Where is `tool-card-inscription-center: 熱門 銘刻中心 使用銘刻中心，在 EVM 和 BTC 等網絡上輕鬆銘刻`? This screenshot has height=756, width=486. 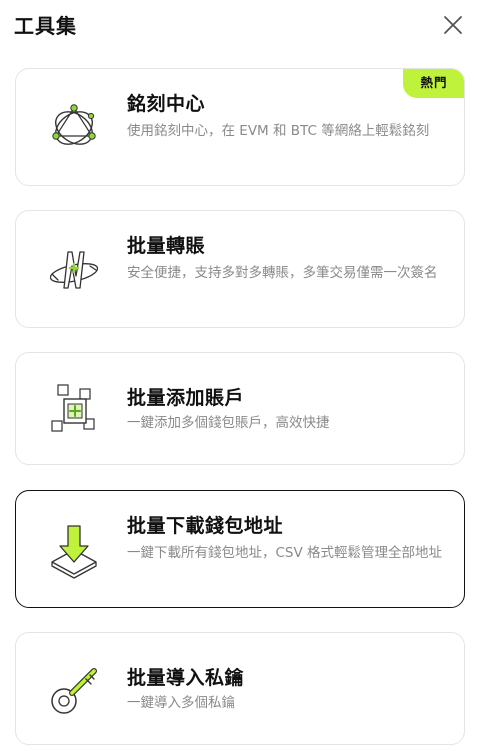 tool-card-inscription-center: 熱門 銘刻中心 使用銘刻中心，在 EVM 和 BTC 等網絡上輕鬆銘刻 is located at coordinates (240, 127).